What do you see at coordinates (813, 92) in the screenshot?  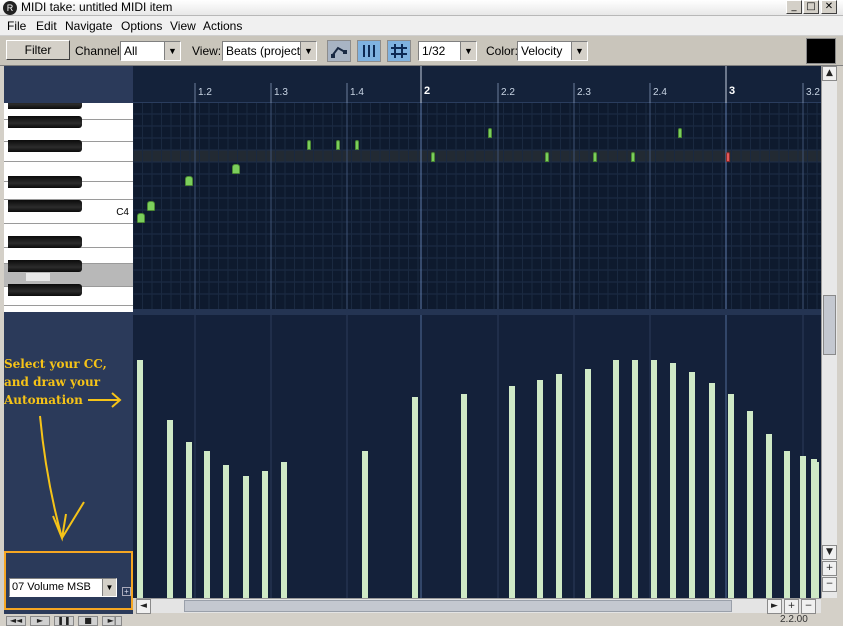 I see `tick-label: 3.2` at bounding box center [813, 92].